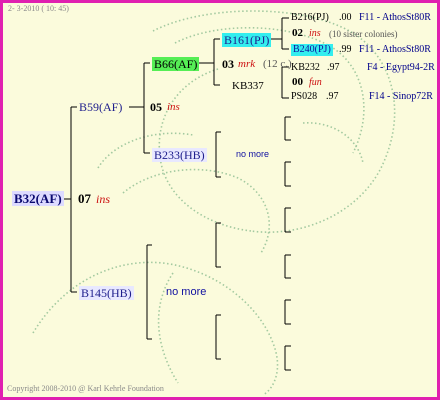 This screenshot has width=440, height=400. I want to click on sire-dam-label: B233(HB), so click(179, 155).